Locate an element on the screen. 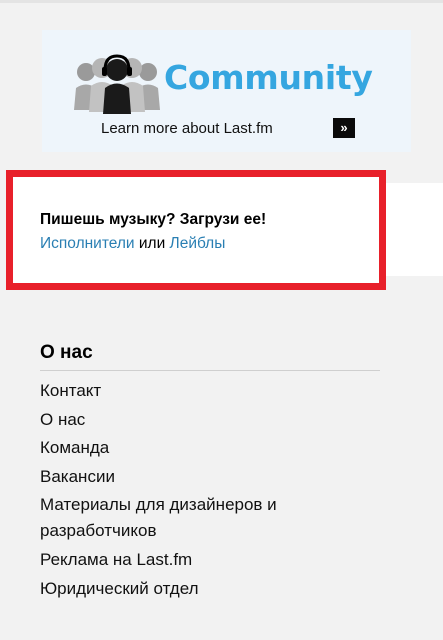 The width and height of the screenshot is (443, 640). learn-more-link: Learn more about Last.fm is located at coordinates (187, 129).